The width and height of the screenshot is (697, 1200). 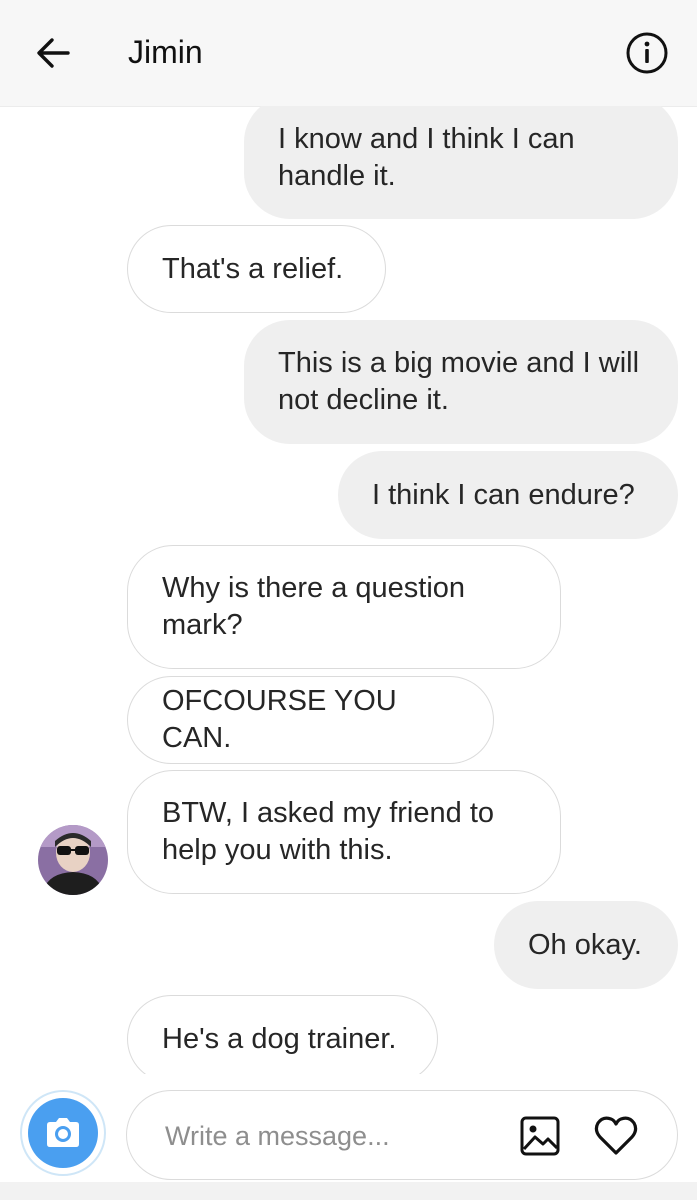 I want to click on message-received: Why is there a question mark?, so click(x=344, y=607).